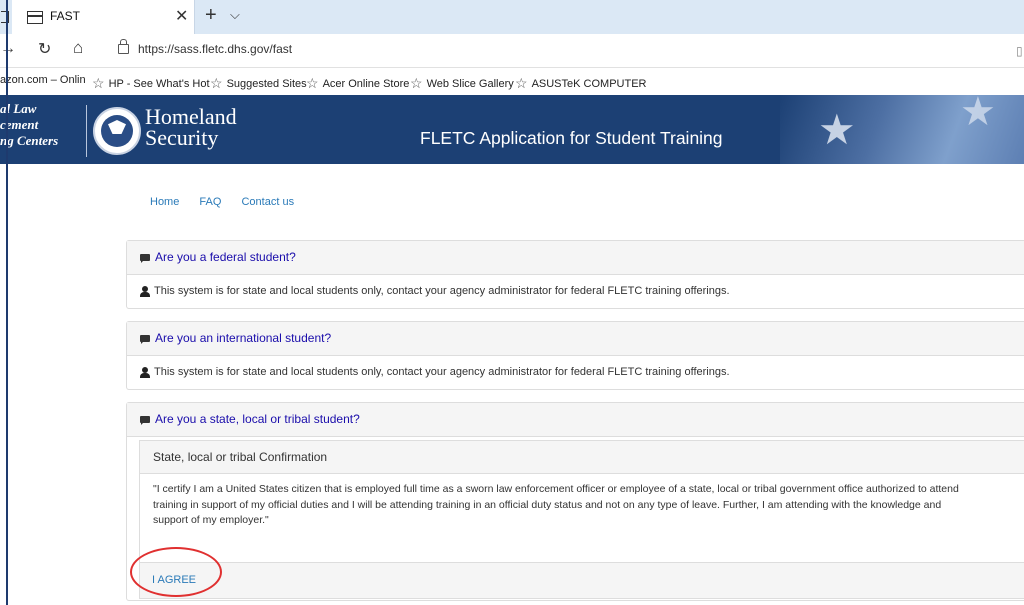 This screenshot has width=1024, height=605. Describe the element at coordinates (44, 49) in the screenshot. I see `refresh-icon: ↻` at that location.